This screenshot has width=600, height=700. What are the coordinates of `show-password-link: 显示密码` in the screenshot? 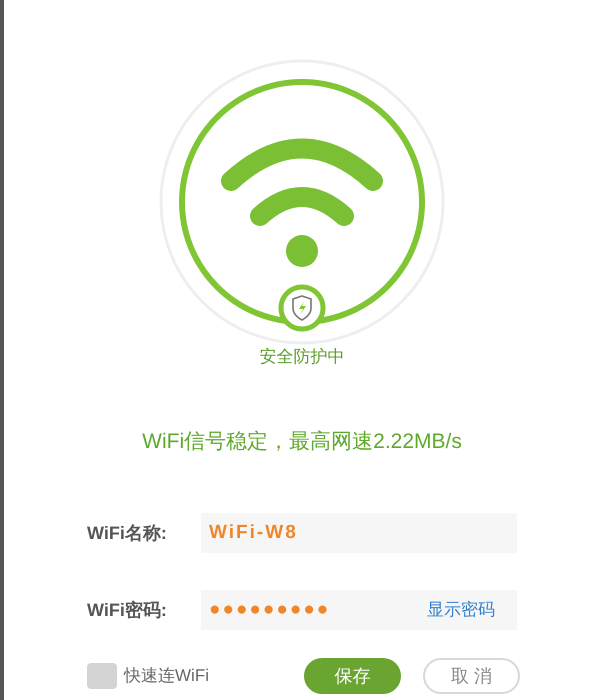 It's located at (461, 610).